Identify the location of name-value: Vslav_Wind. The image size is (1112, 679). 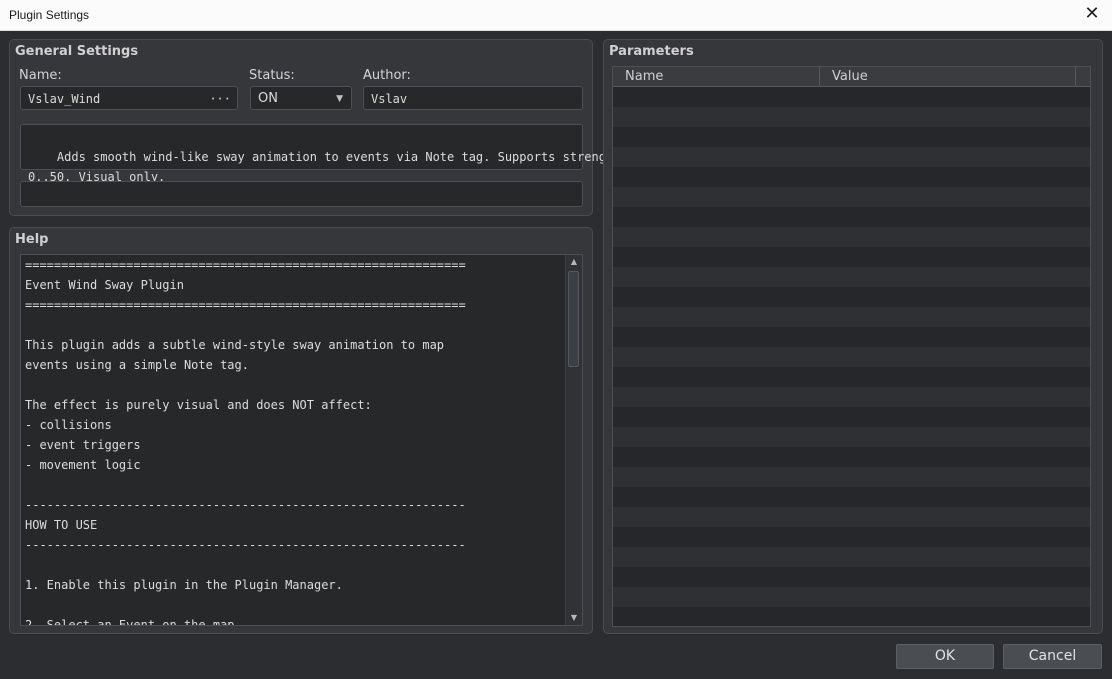
(64, 99).